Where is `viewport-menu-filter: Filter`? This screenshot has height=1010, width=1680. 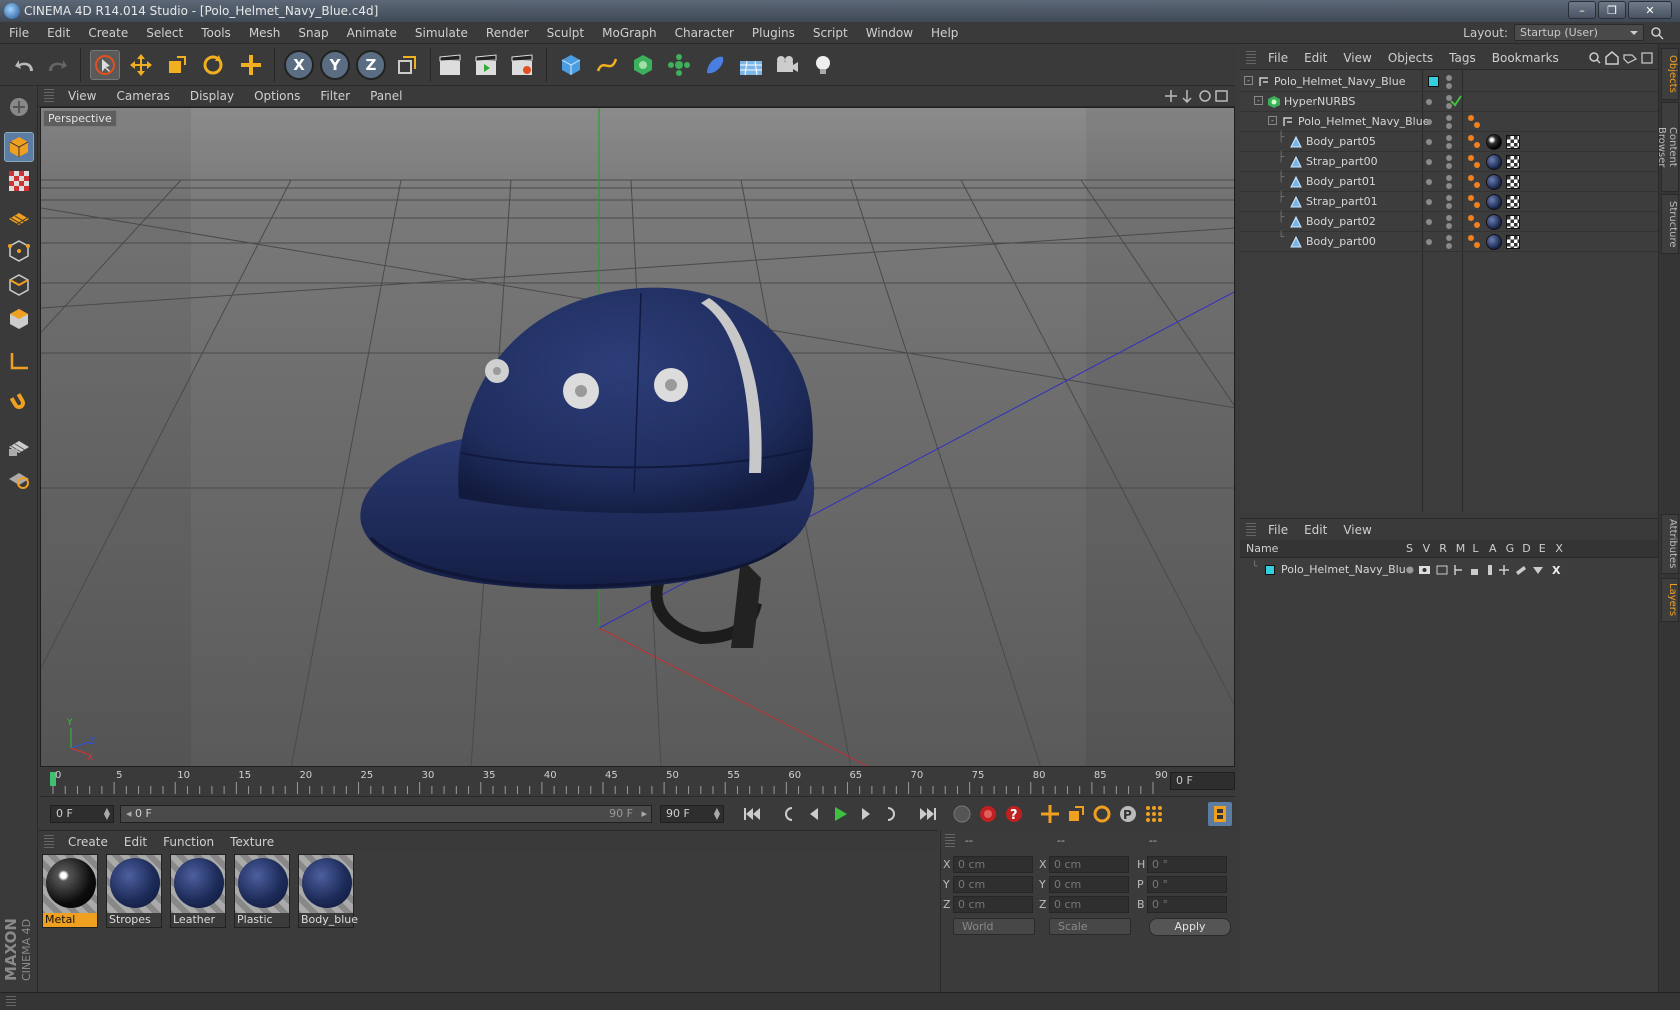
viewport-menu-filter: Filter is located at coordinates (335, 96).